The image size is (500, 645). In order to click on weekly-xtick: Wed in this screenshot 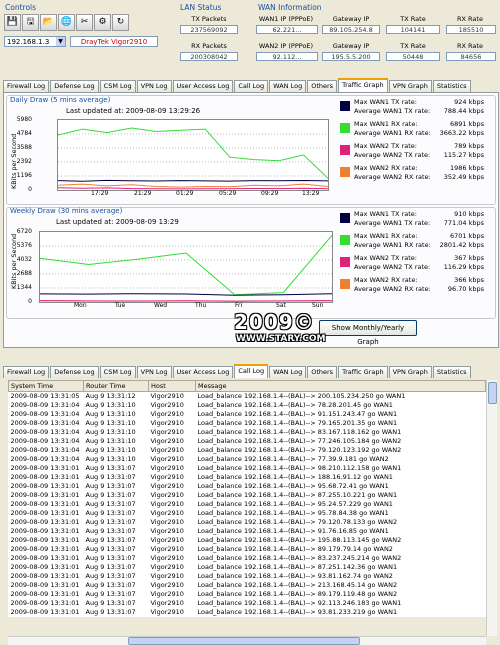, I will do `click(160, 305)`.